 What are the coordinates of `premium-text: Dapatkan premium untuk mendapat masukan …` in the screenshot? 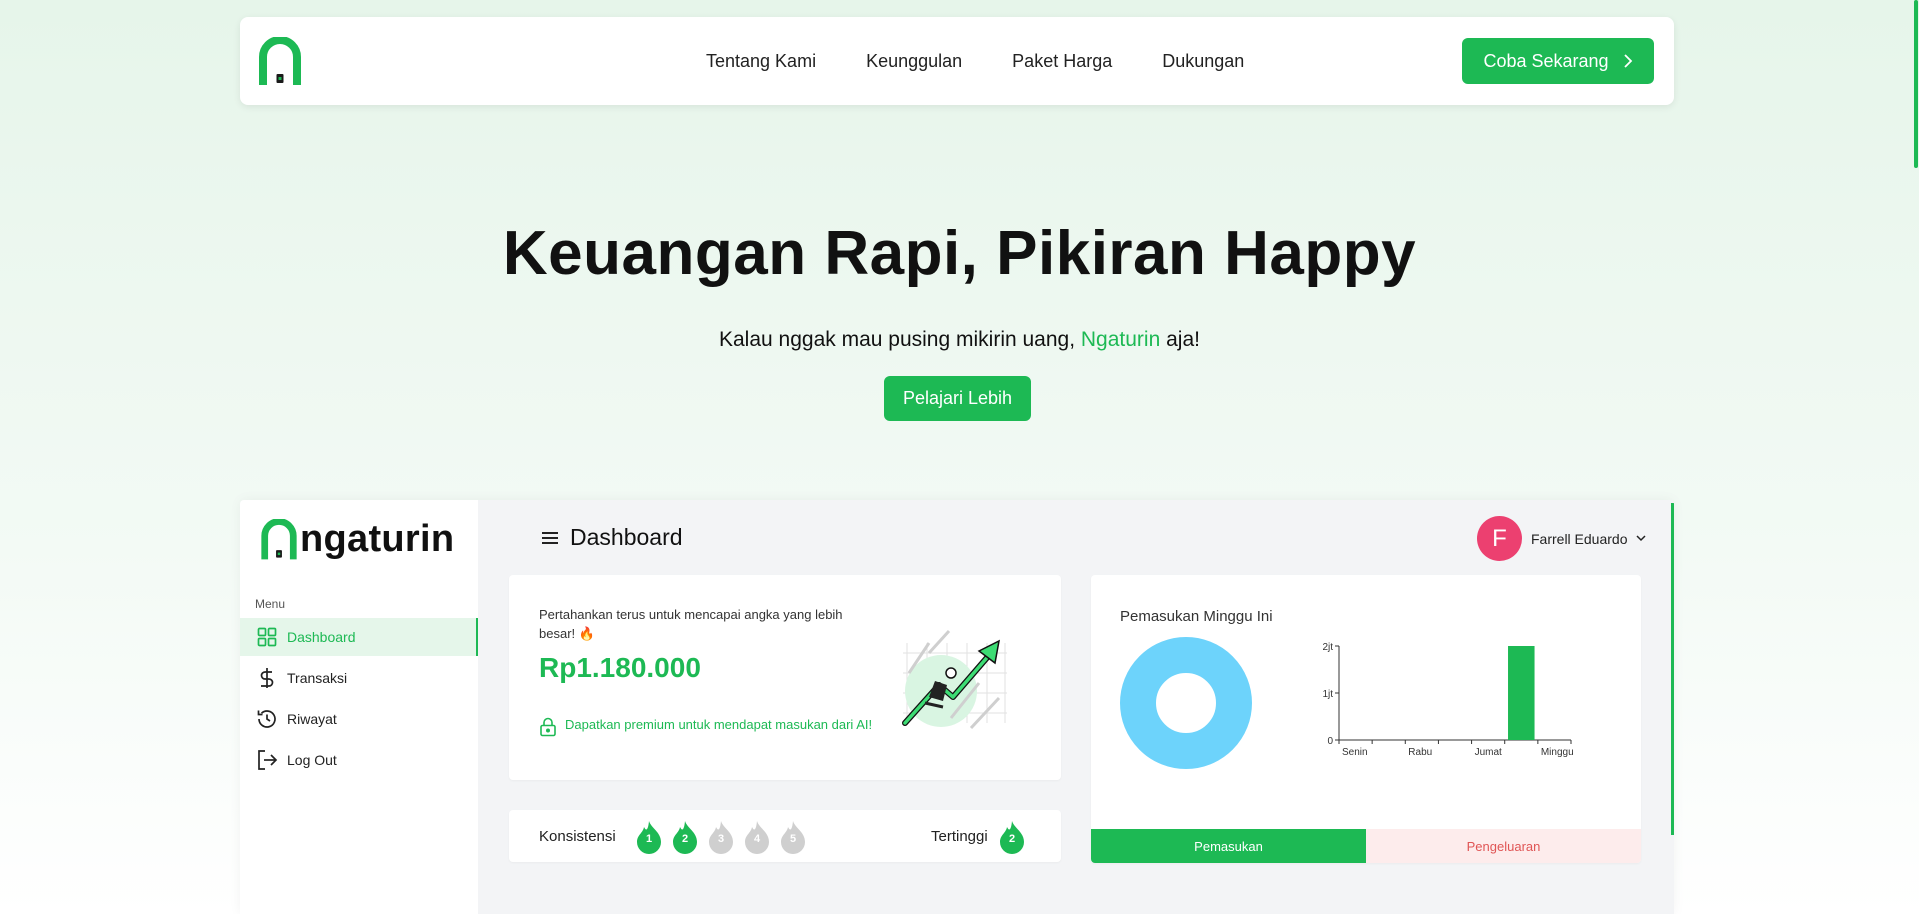 It's located at (719, 724).